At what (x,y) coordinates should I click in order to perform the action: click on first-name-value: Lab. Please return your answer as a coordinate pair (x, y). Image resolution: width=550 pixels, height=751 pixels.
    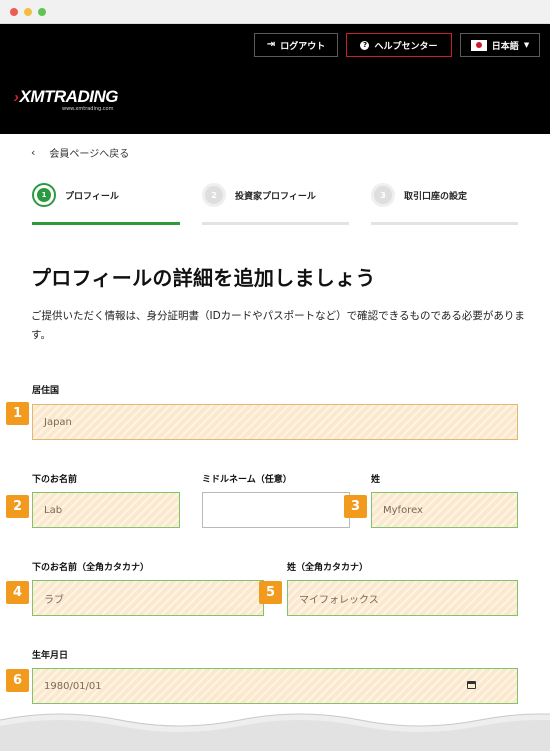
    Looking at the image, I should click on (53, 510).